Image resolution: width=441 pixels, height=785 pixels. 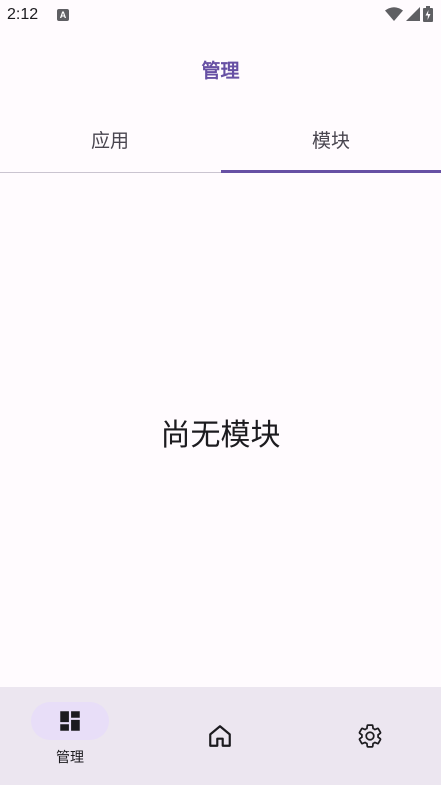 What do you see at coordinates (73, 736) in the screenshot?
I see `nav-item-manage: 管理` at bounding box center [73, 736].